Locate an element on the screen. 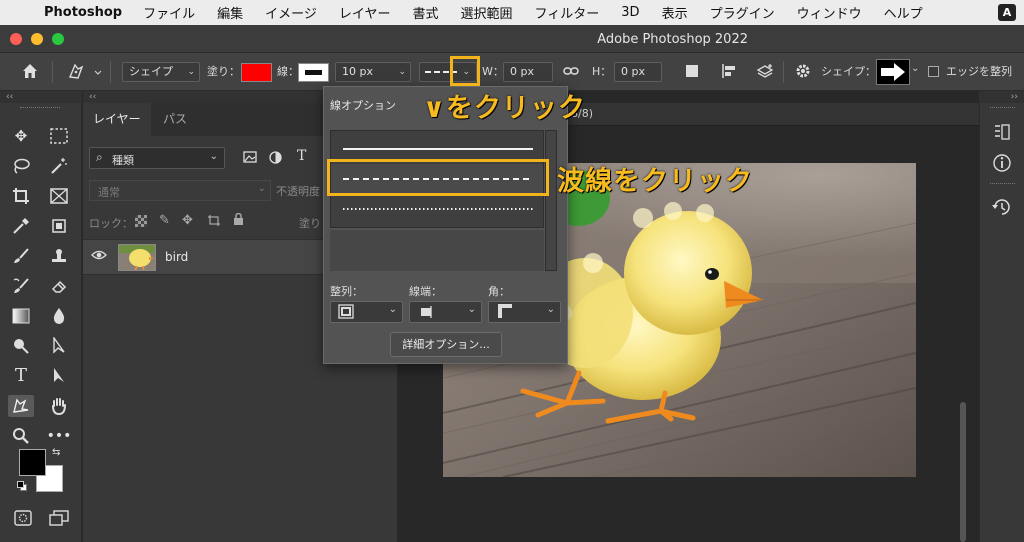  tab-paths: パス is located at coordinates (175, 119).